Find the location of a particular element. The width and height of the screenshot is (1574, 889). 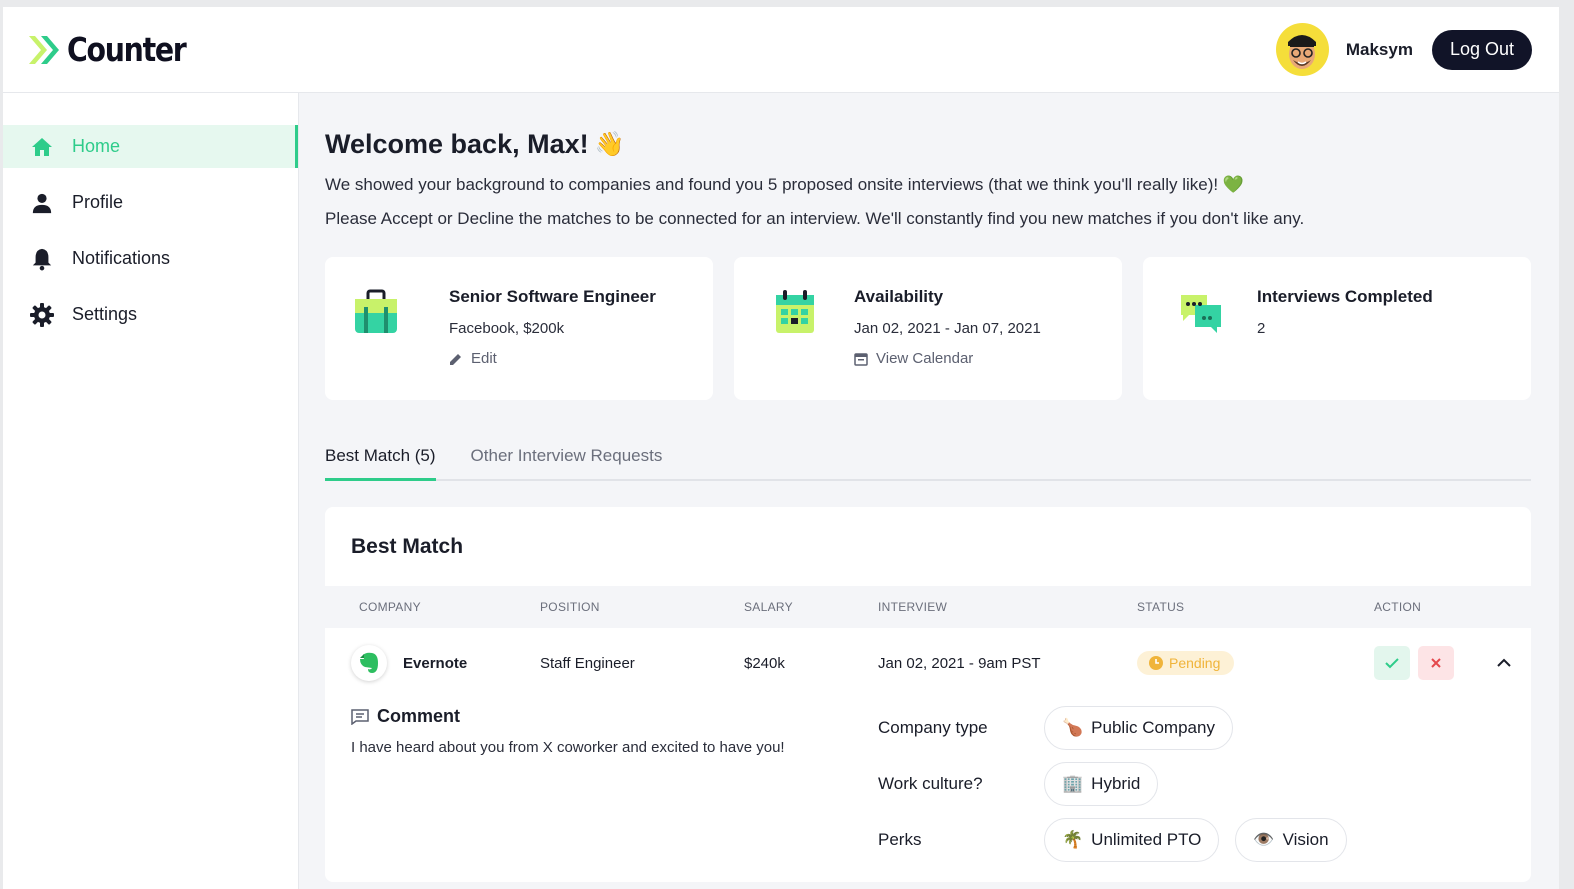

logo: Counter is located at coordinates (116, 49).